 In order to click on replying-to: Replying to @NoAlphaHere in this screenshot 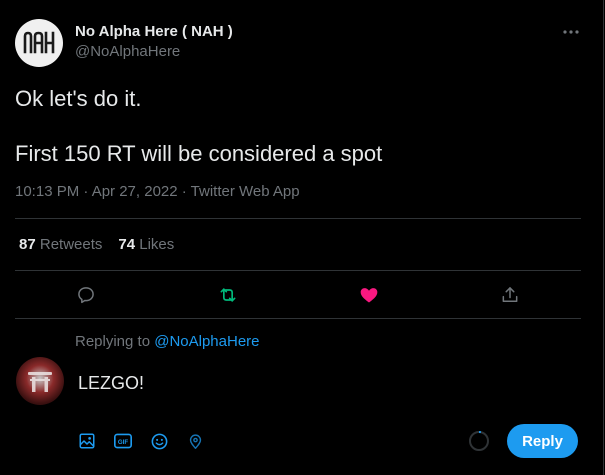, I will do `click(167, 341)`.